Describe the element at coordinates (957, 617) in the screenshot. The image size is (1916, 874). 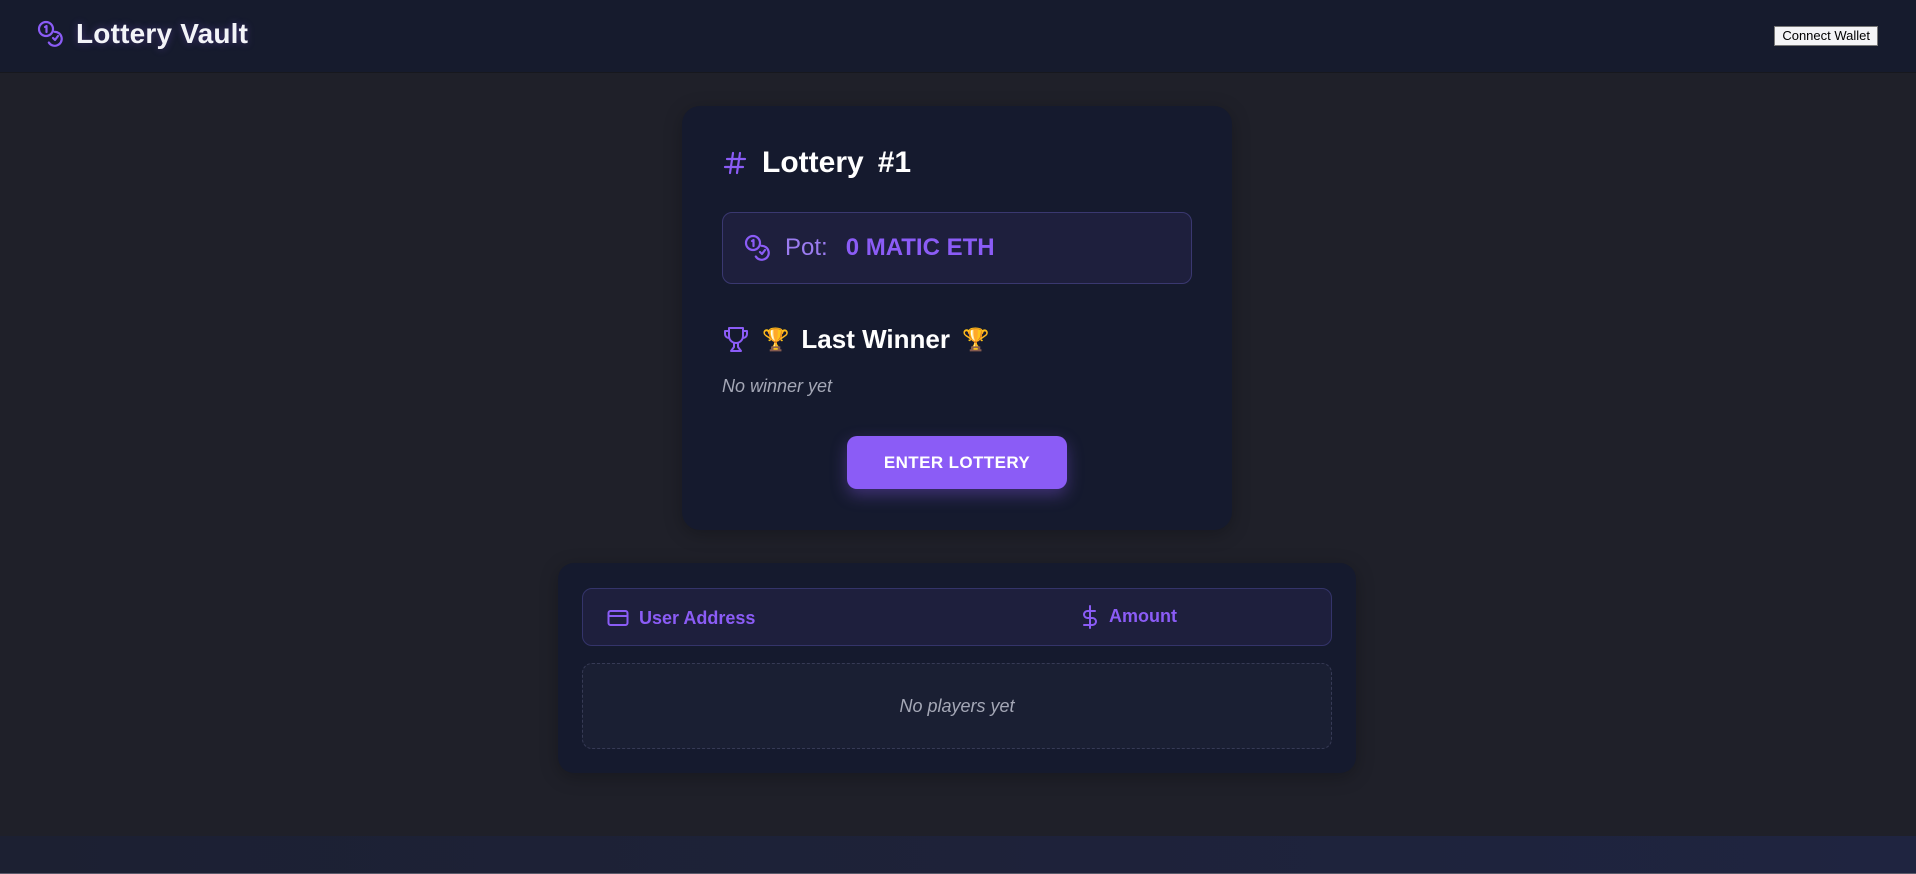
I see `table-header: User Address Amount` at that location.